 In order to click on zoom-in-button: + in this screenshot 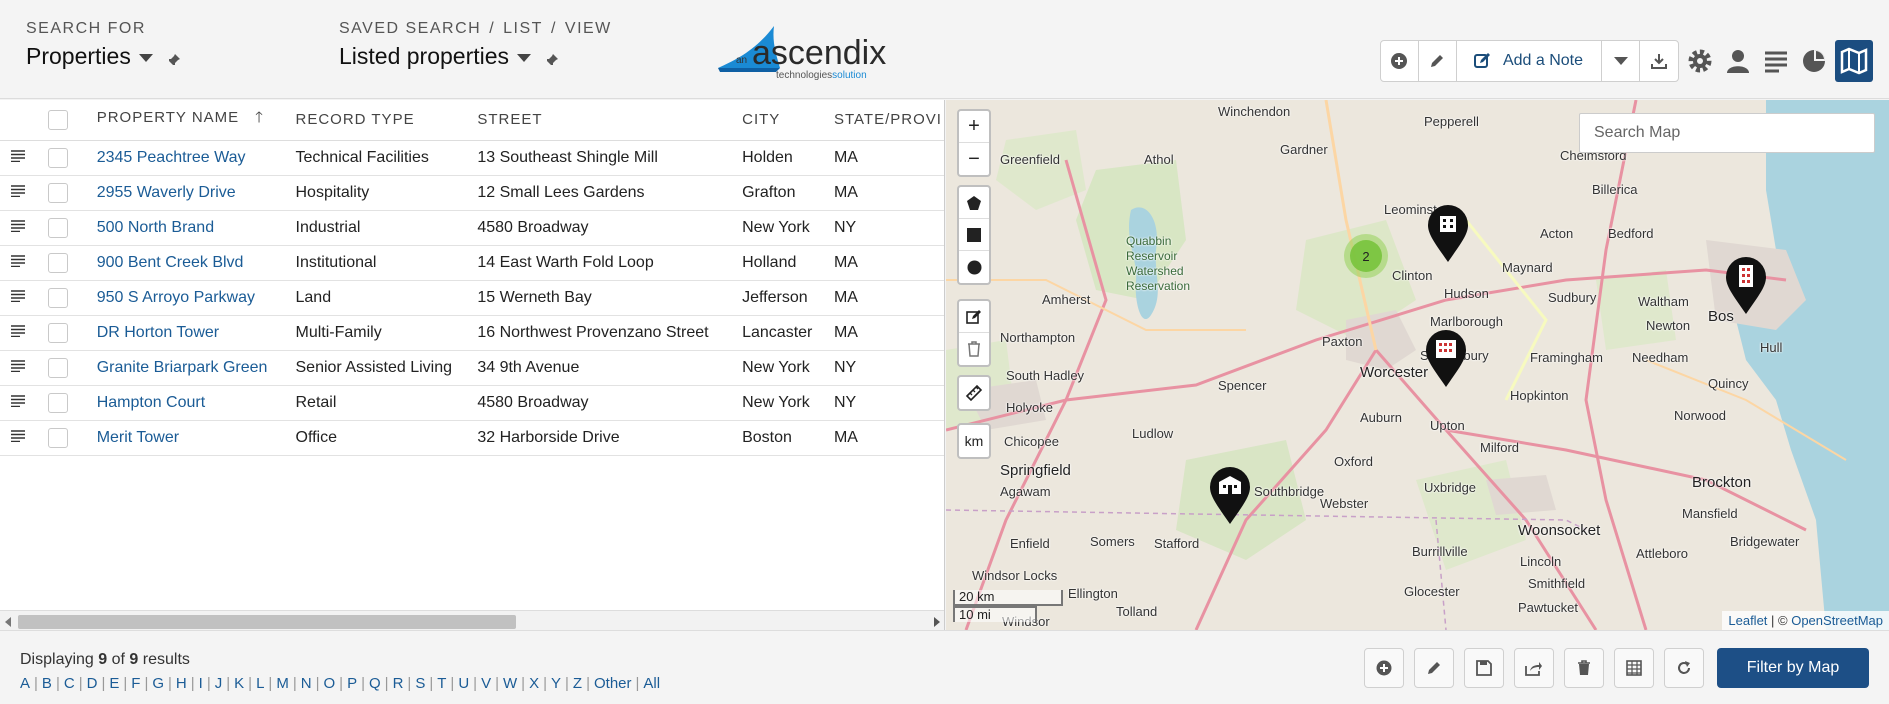, I will do `click(974, 127)`.